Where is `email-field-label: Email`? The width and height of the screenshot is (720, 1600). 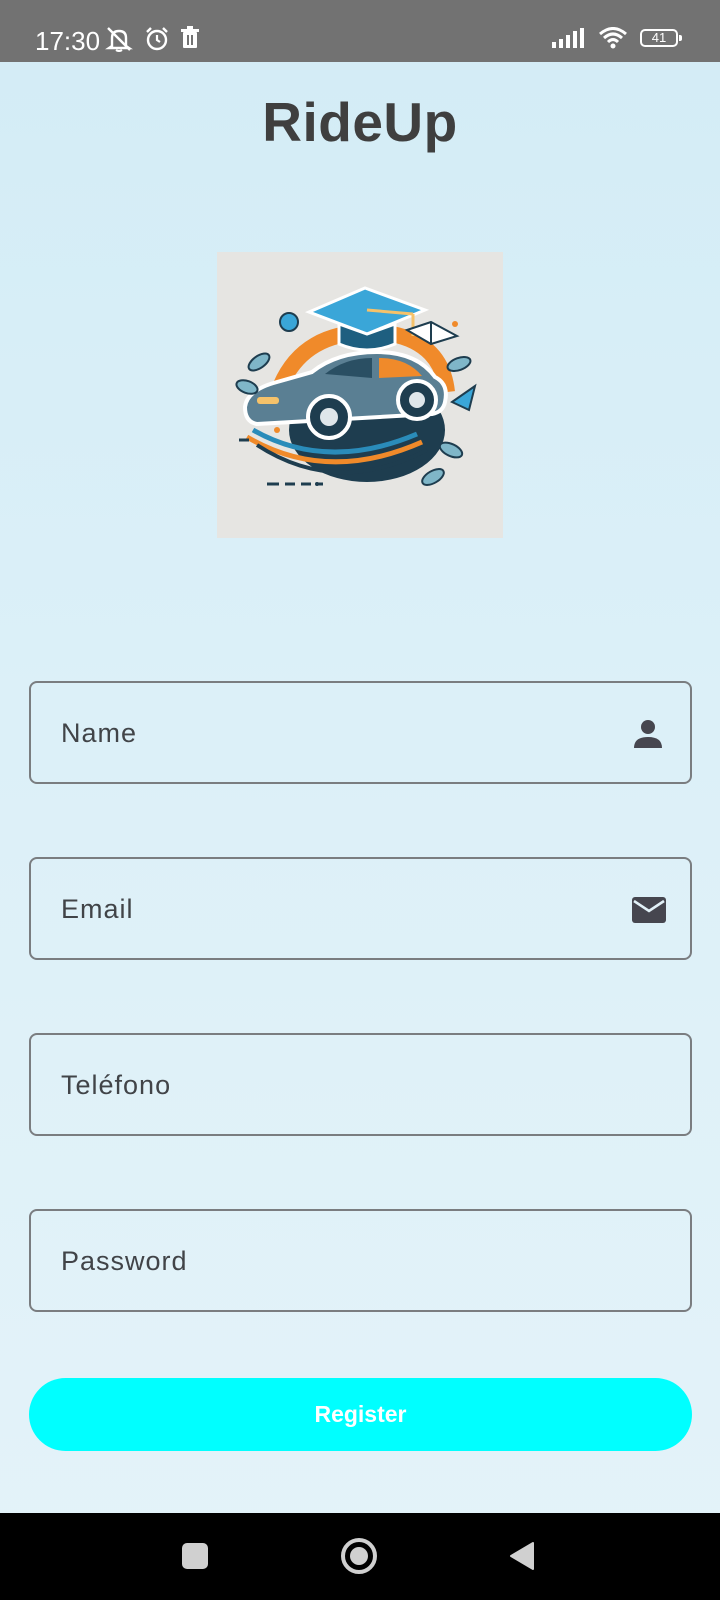
email-field-label: Email is located at coordinates (97, 909).